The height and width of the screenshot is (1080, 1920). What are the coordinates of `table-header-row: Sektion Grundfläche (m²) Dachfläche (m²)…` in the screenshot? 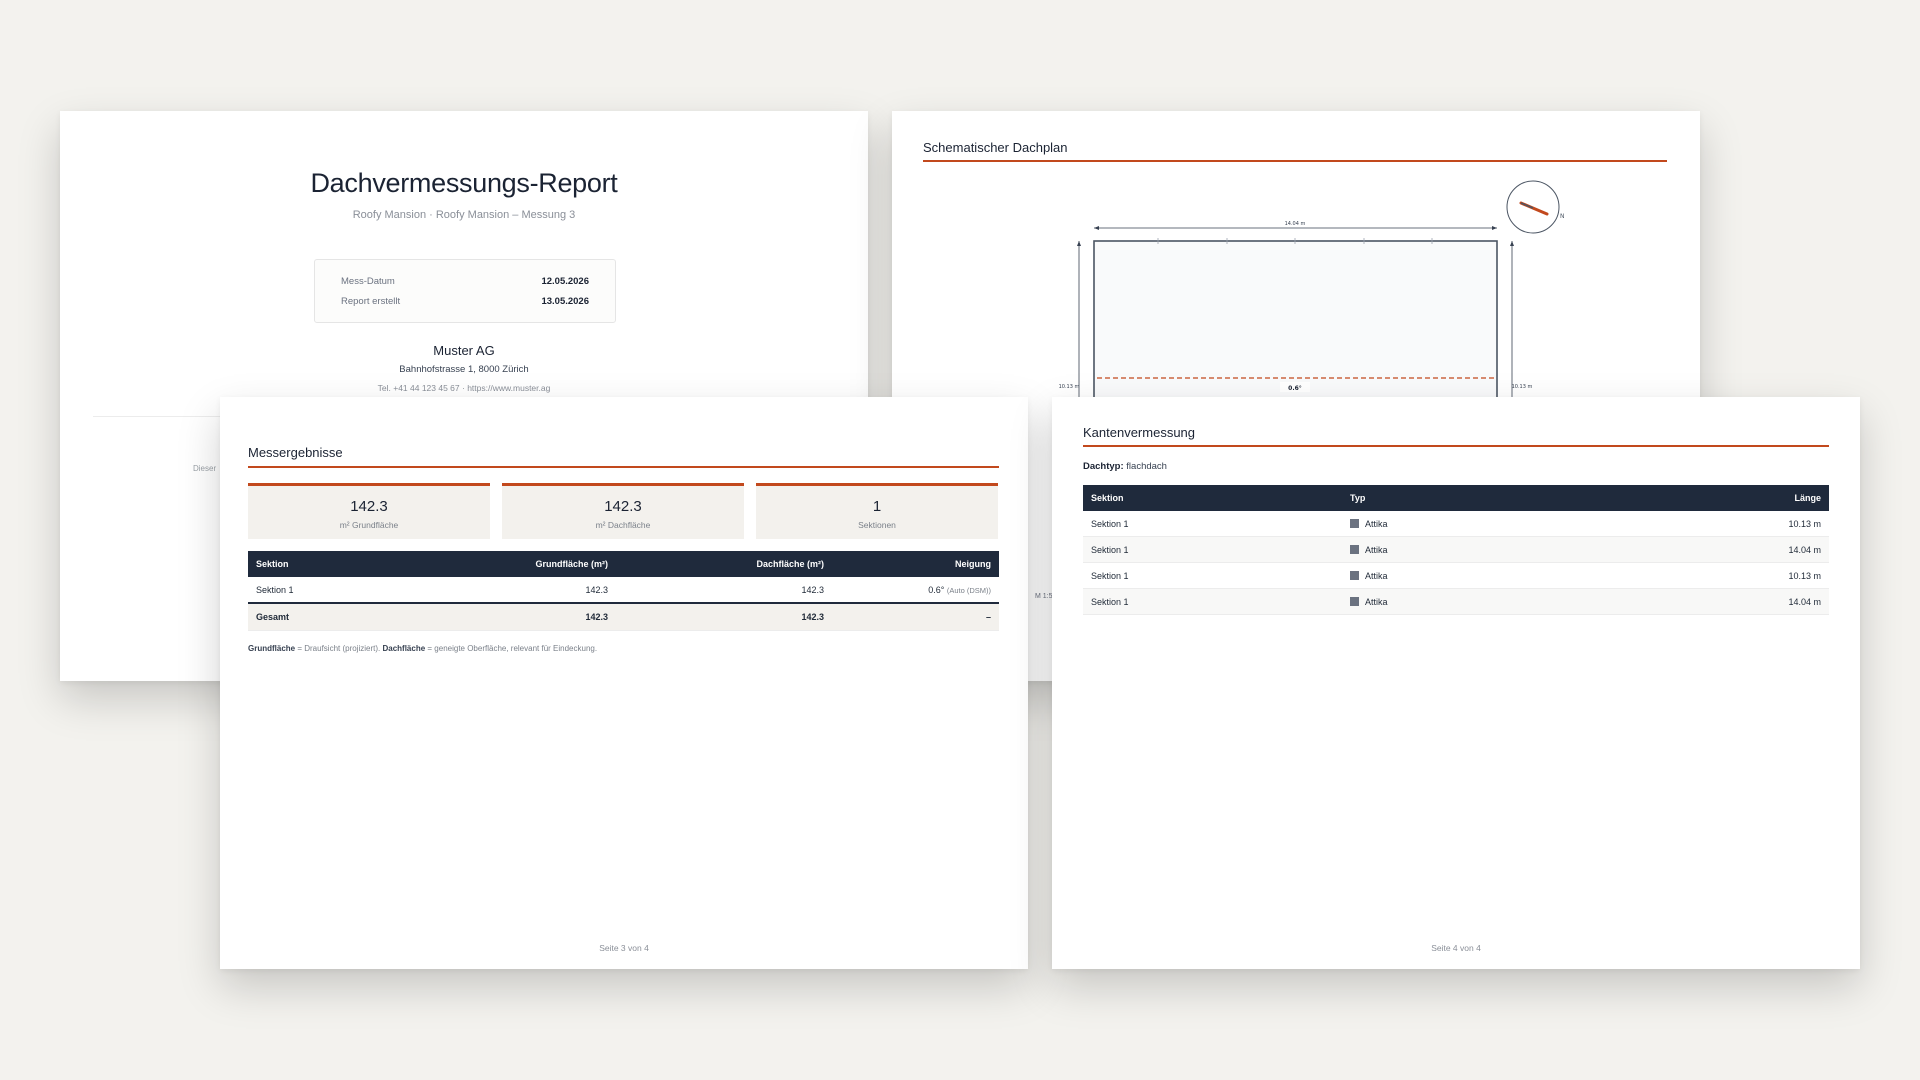 It's located at (623, 564).